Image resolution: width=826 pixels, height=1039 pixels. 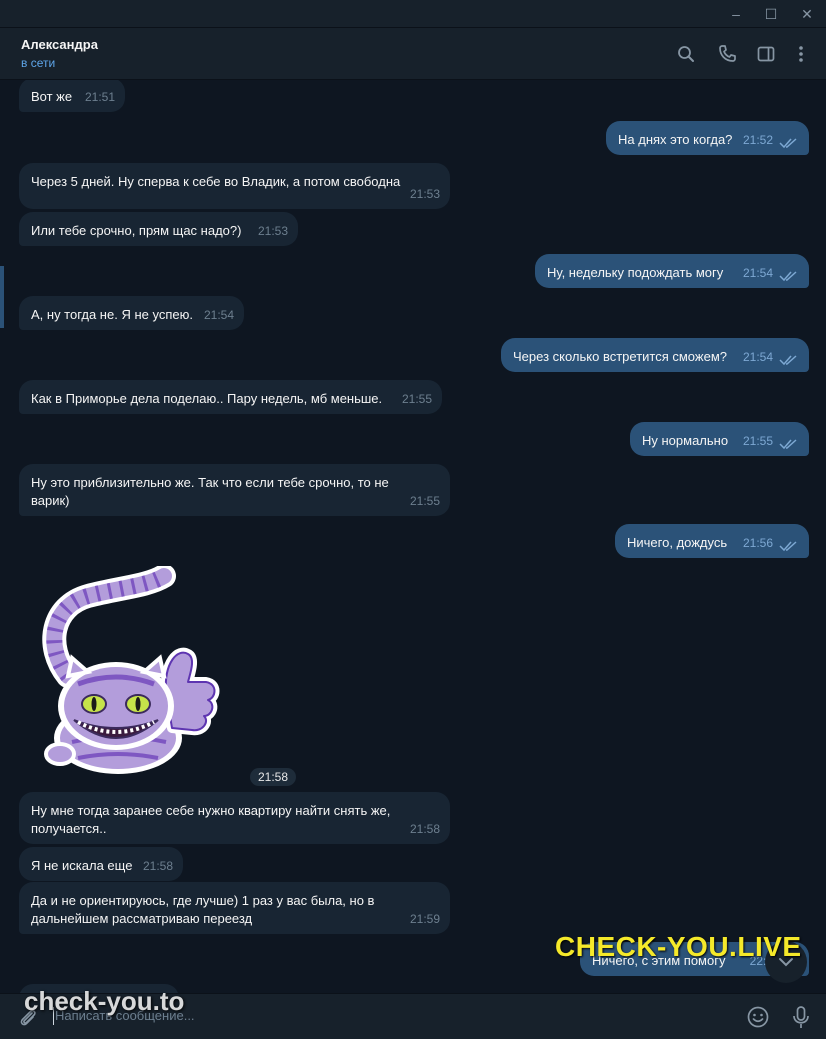 I want to click on contact-name: Александра, so click(x=59, y=44).